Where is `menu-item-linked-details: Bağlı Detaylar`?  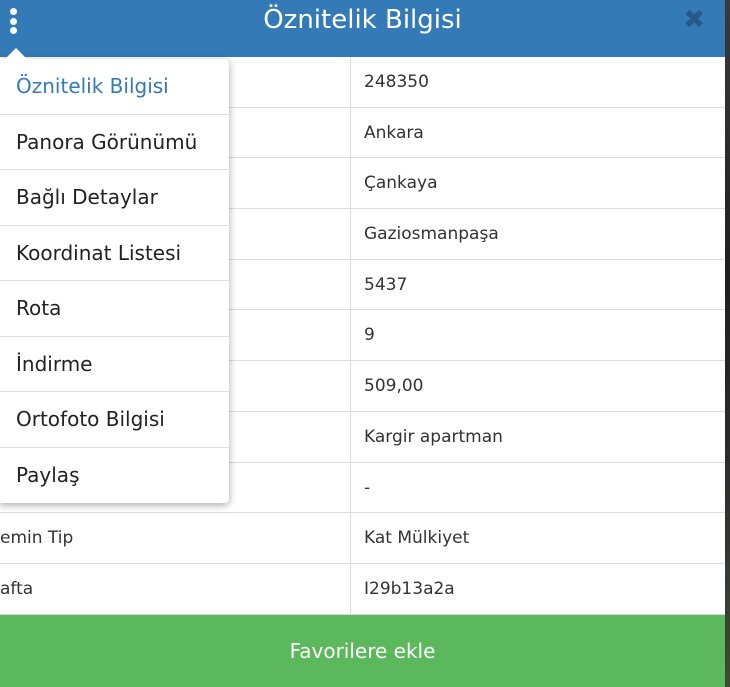 menu-item-linked-details: Bağlı Detaylar is located at coordinates (114, 198).